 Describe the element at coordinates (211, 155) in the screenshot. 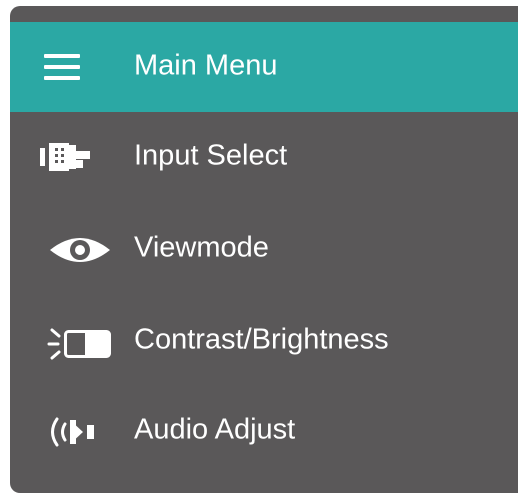

I see `menu-item-label: Input Select` at that location.